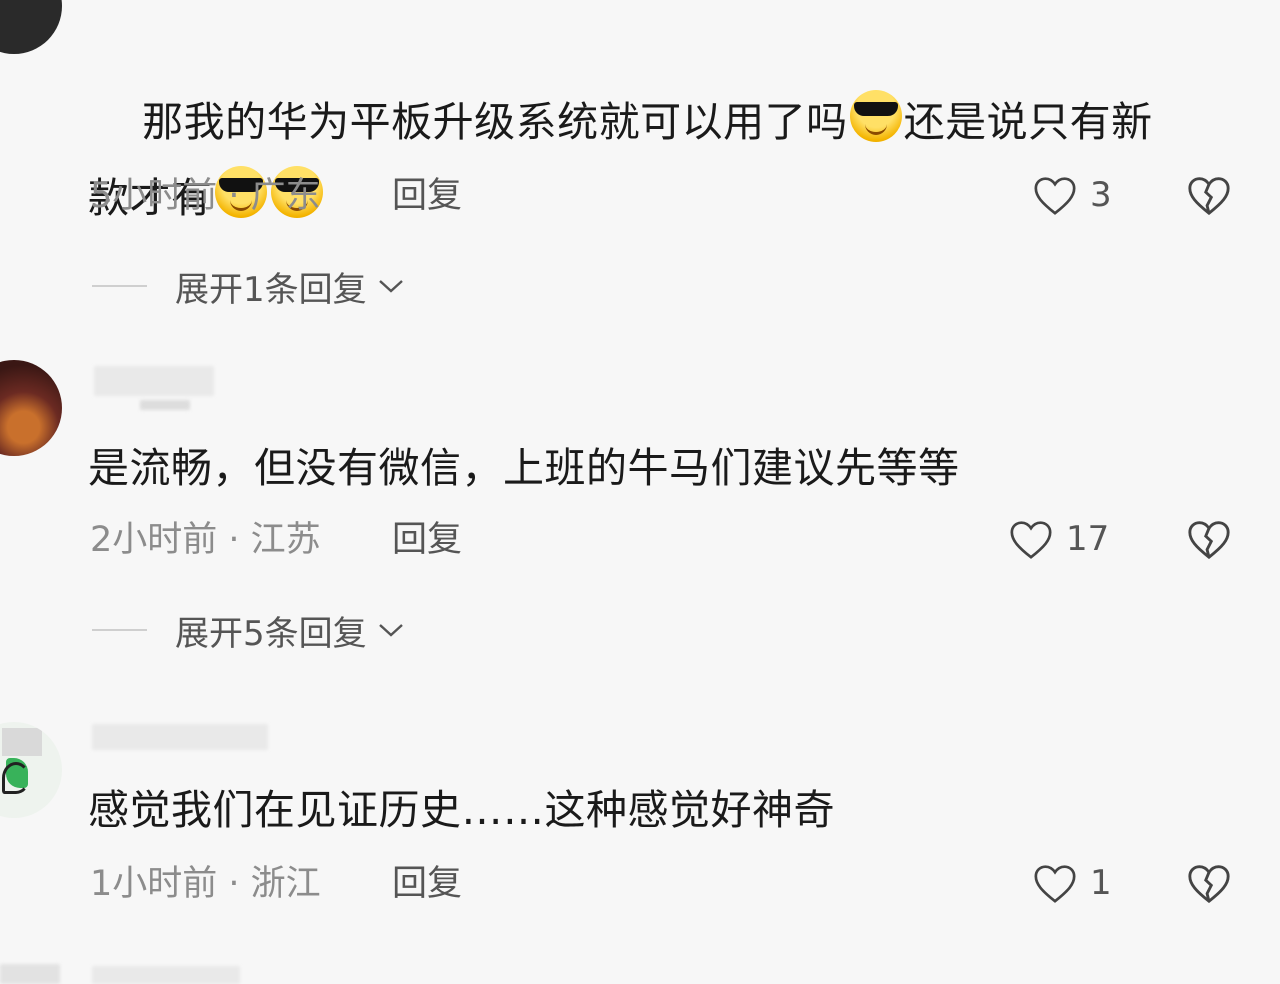 The width and height of the screenshot is (1280, 984). I want to click on like-button: 3, so click(1072, 195).